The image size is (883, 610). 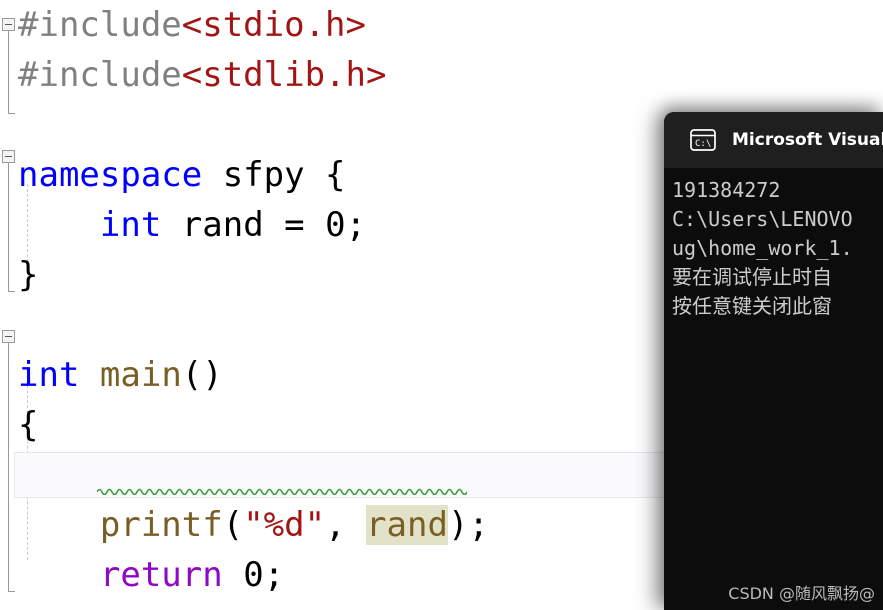 I want to click on code-line-text: {, so click(x=28, y=425).